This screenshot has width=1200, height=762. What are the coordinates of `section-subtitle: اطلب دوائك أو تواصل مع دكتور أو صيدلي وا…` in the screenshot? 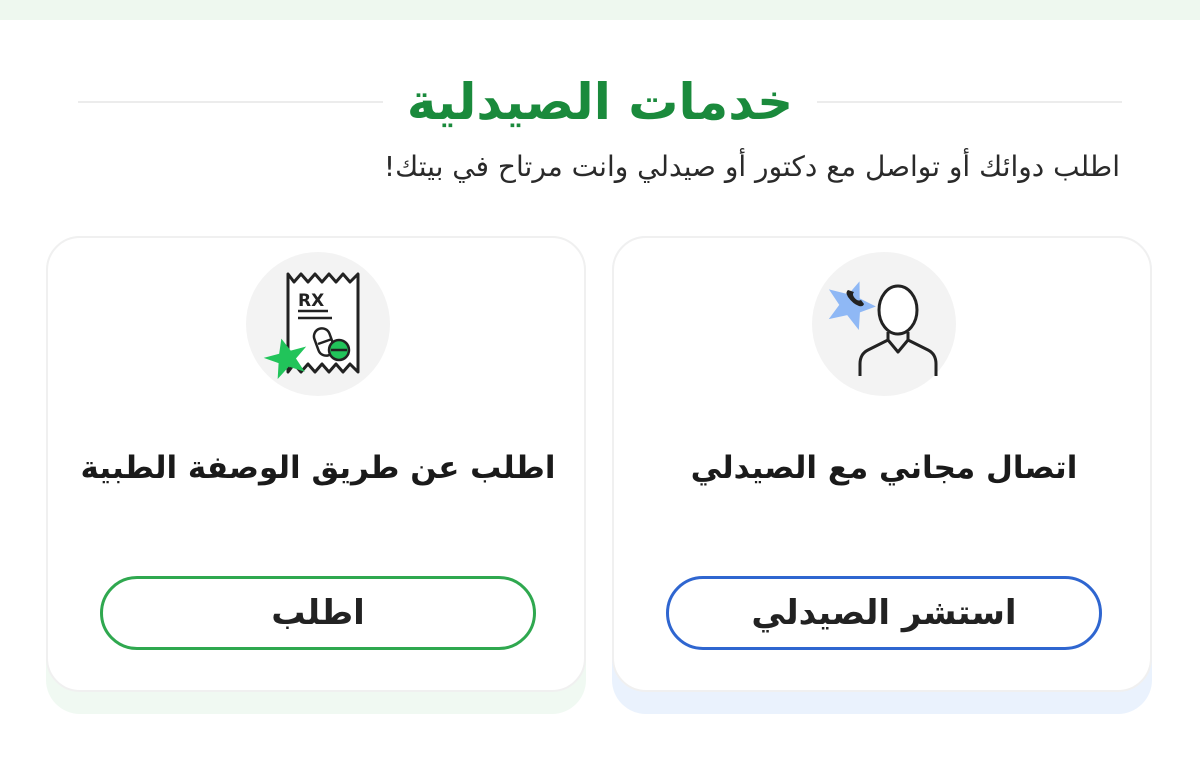 It's located at (751, 166).